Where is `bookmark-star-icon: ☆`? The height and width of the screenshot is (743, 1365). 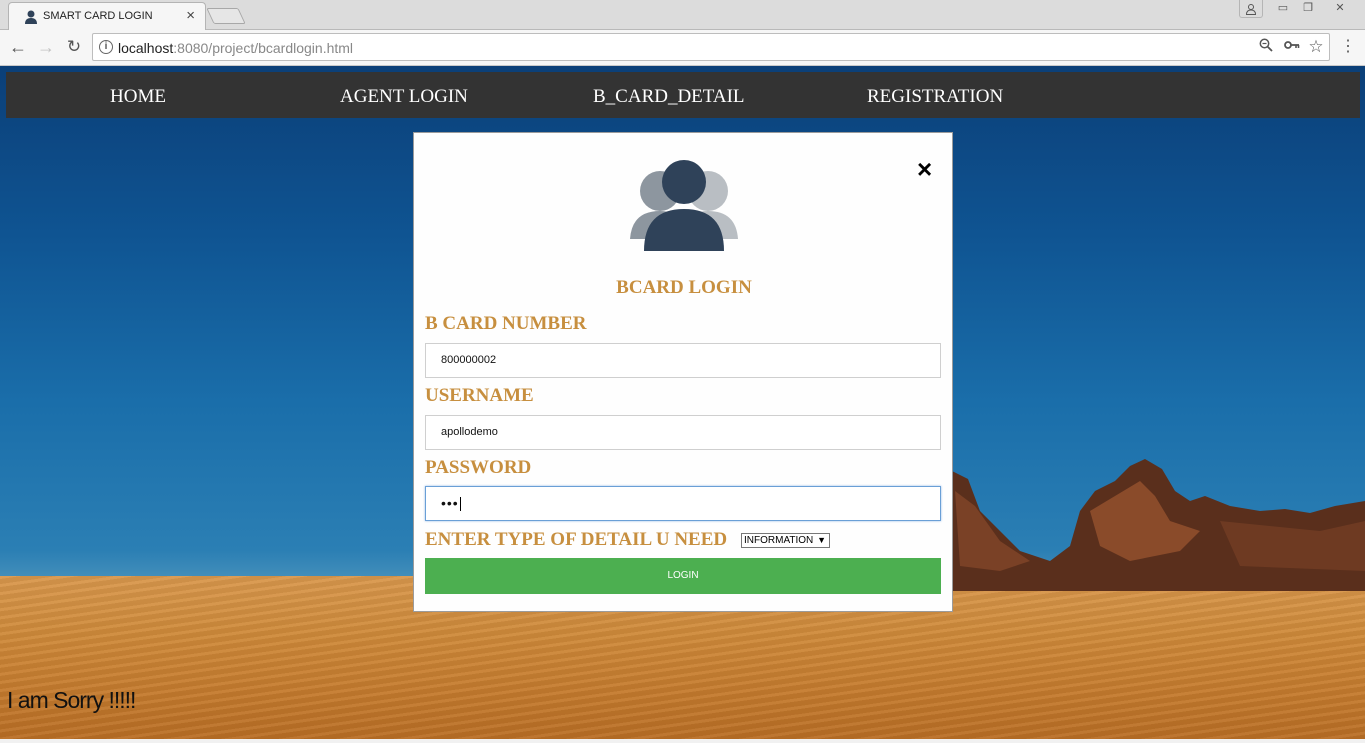 bookmark-star-icon: ☆ is located at coordinates (1316, 47).